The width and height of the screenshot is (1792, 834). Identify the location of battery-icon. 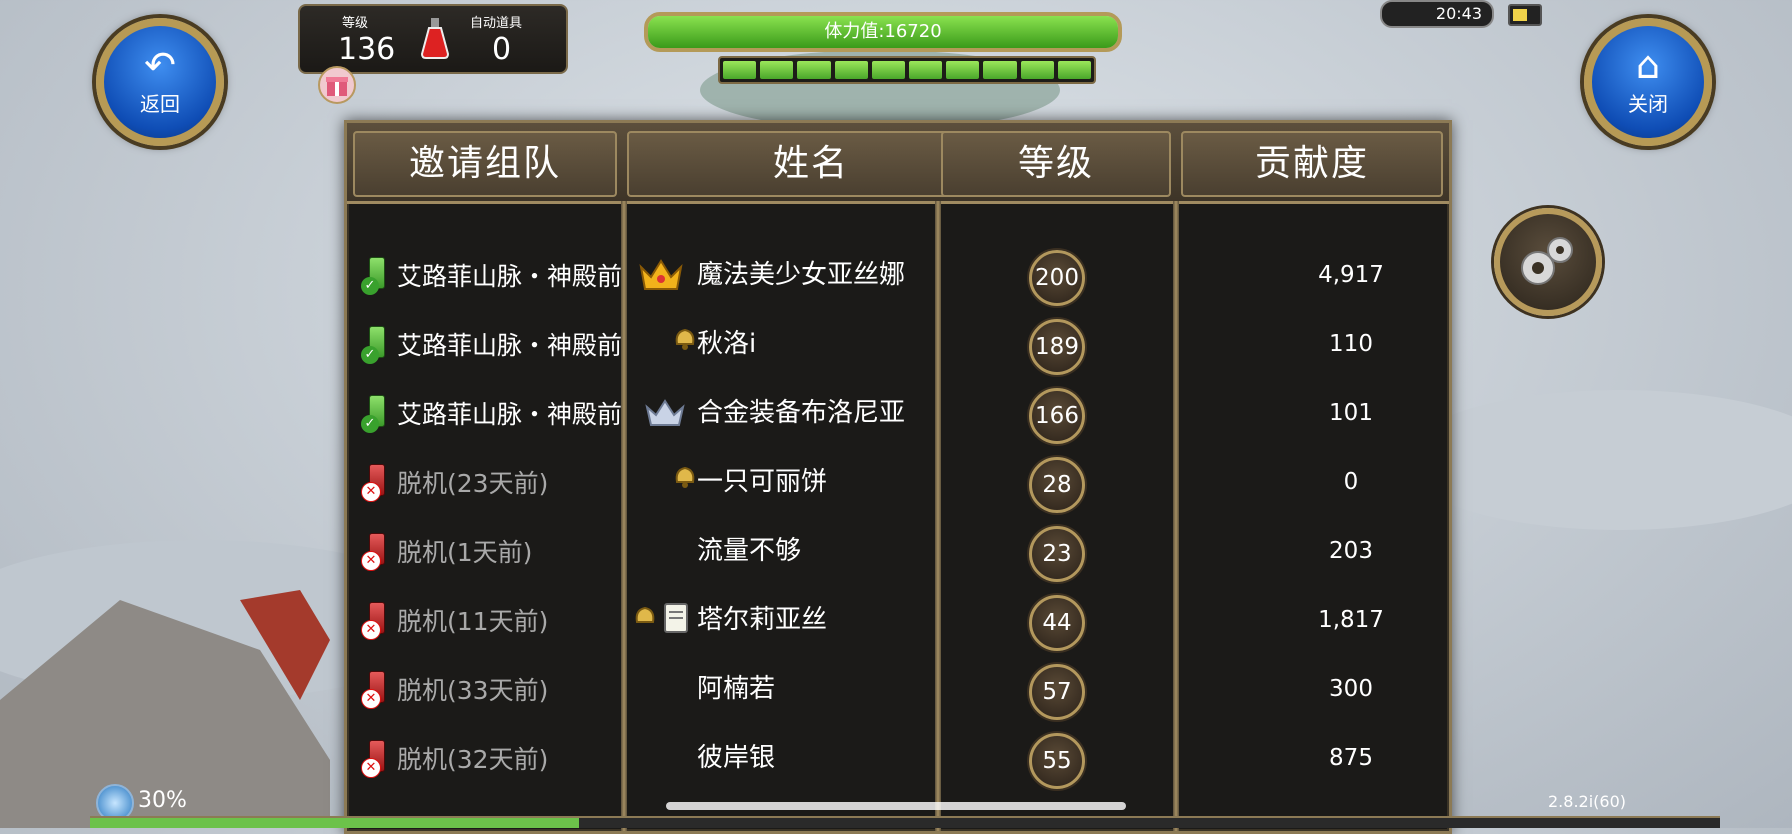
(1525, 15).